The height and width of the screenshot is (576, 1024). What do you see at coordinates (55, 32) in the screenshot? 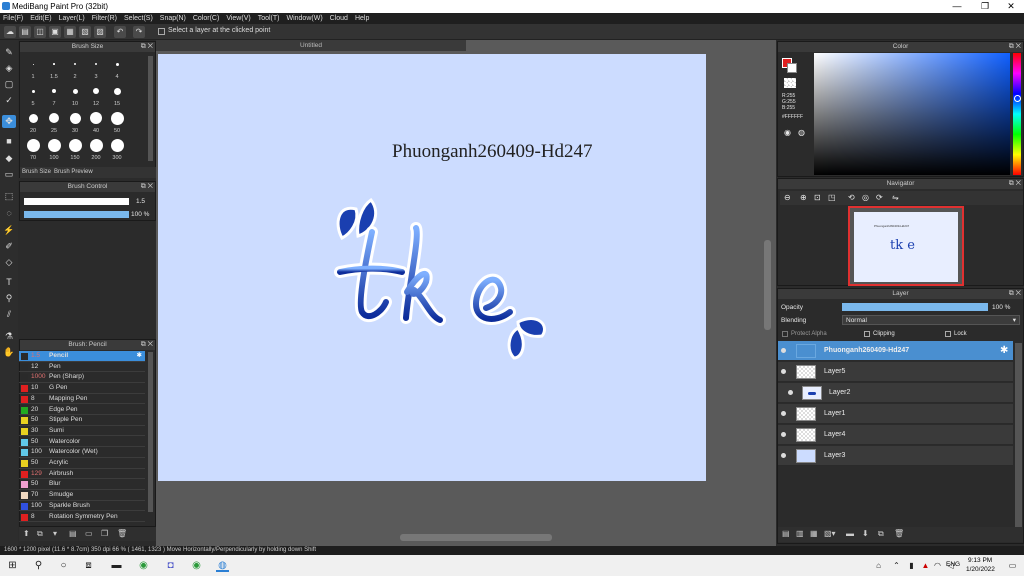
I see `save-icon: ▣` at bounding box center [55, 32].